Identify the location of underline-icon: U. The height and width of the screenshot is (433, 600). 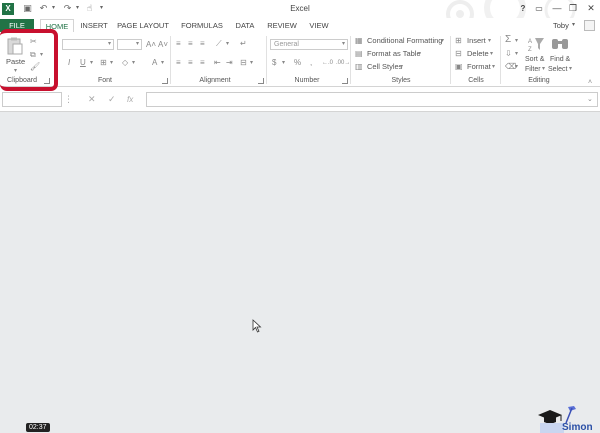
(83, 63).